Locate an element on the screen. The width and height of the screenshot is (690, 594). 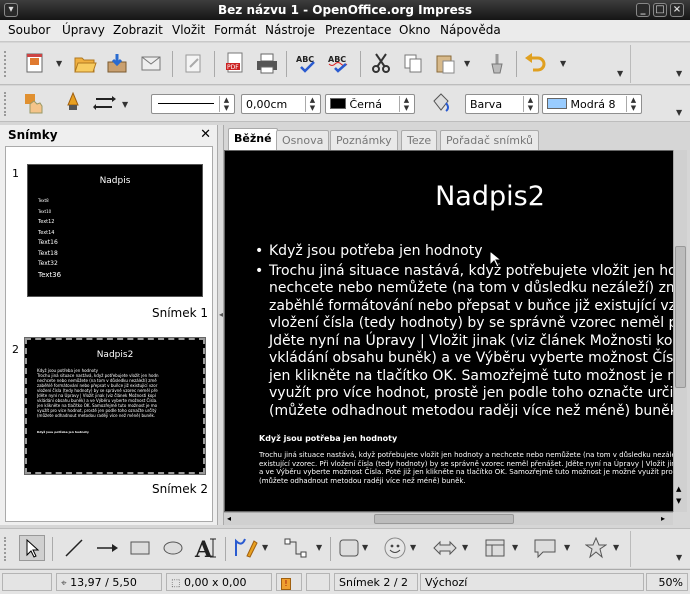
zoom-indicator: 50% is located at coordinates (667, 582).